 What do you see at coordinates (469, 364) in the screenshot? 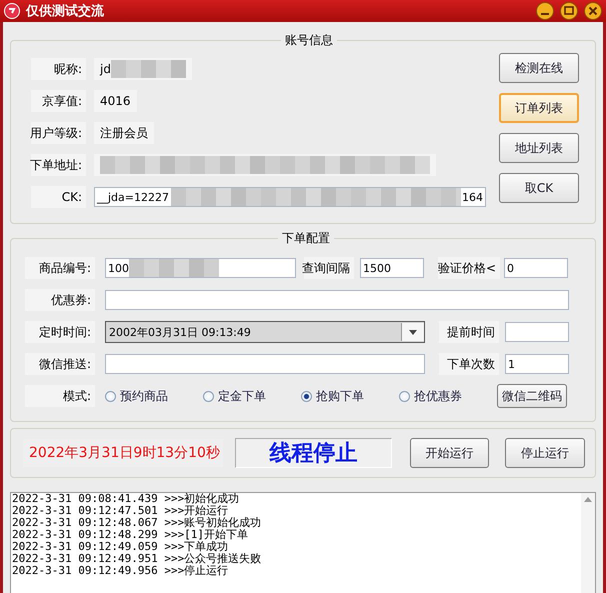
I see `field-label: 下单次数` at bounding box center [469, 364].